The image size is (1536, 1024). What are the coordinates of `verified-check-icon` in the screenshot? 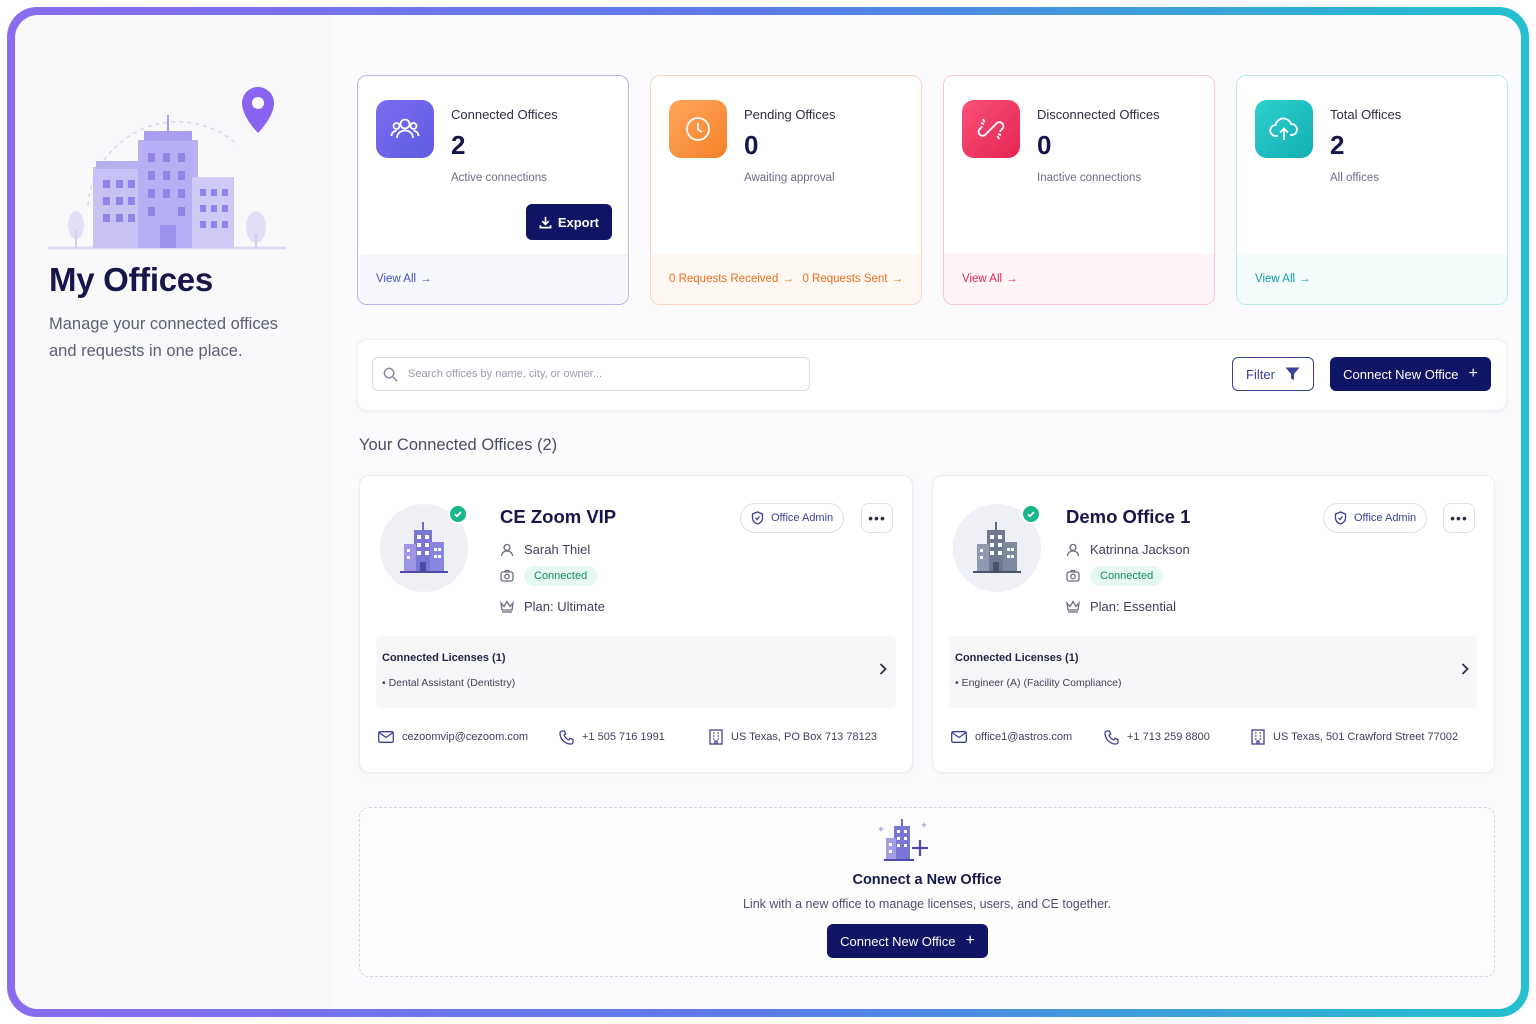 It's located at (1031, 514).